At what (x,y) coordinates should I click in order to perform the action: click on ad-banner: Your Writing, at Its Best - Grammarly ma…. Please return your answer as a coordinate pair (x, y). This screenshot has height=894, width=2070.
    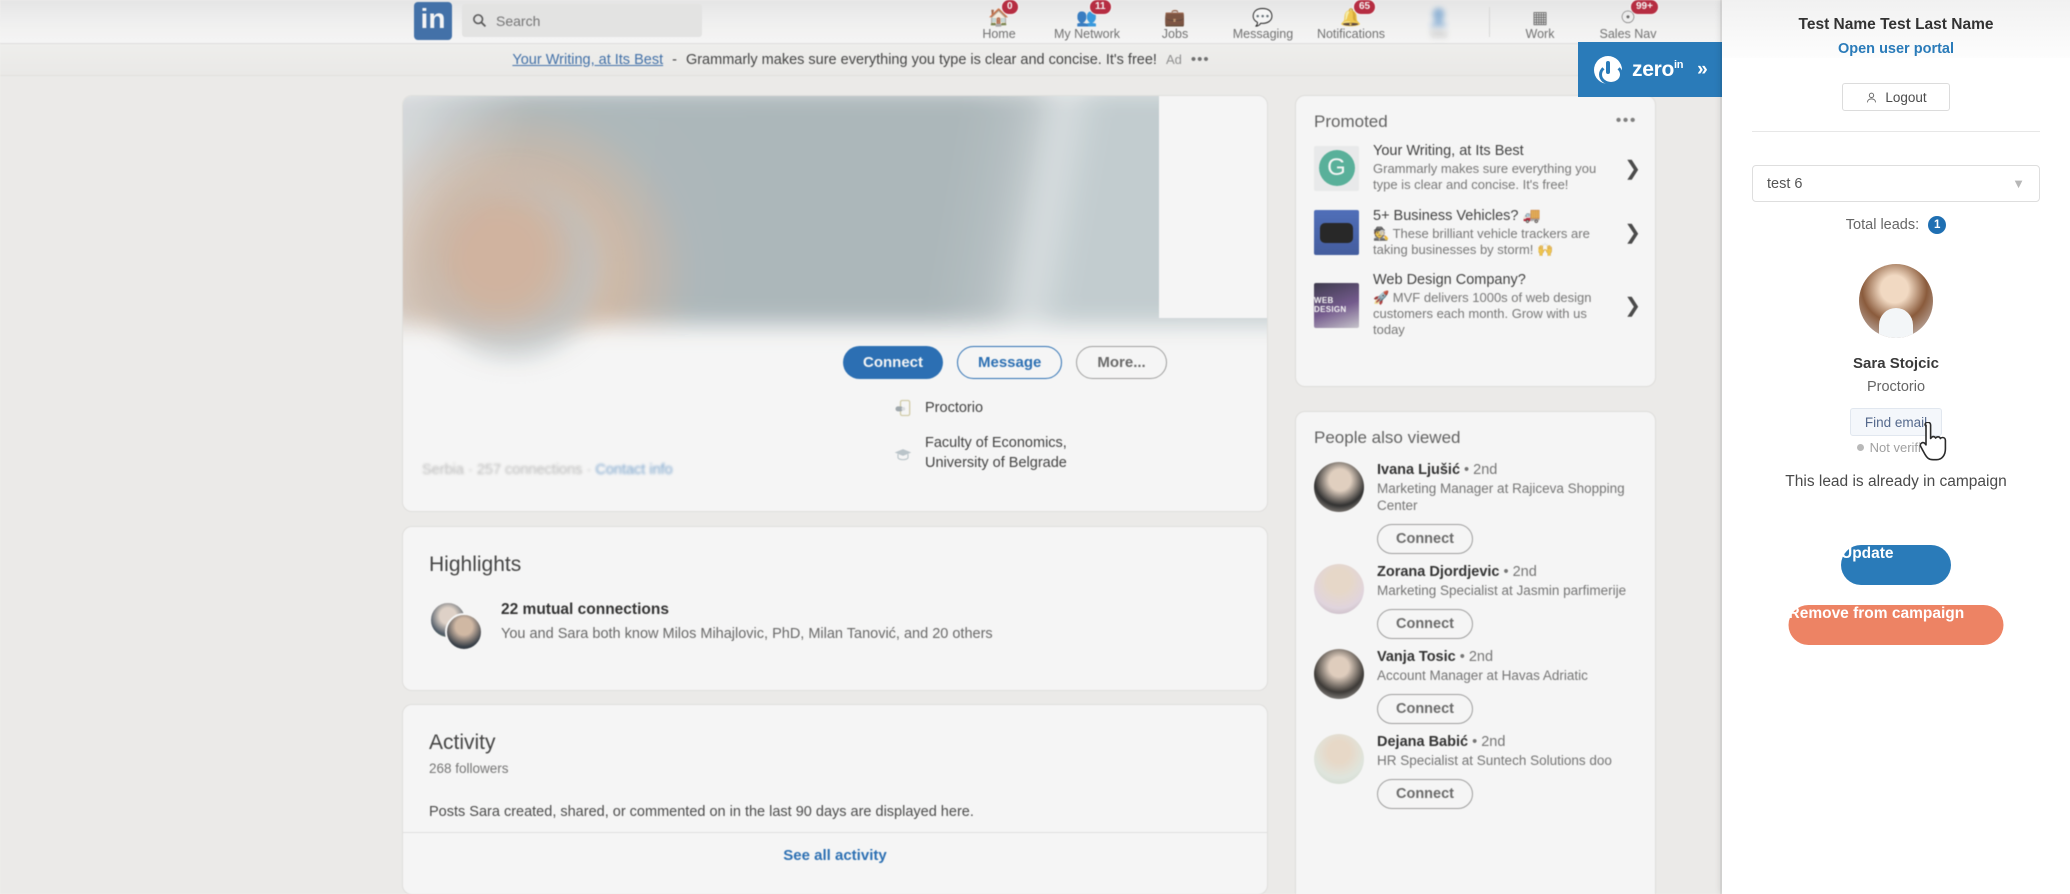
    Looking at the image, I should click on (861, 60).